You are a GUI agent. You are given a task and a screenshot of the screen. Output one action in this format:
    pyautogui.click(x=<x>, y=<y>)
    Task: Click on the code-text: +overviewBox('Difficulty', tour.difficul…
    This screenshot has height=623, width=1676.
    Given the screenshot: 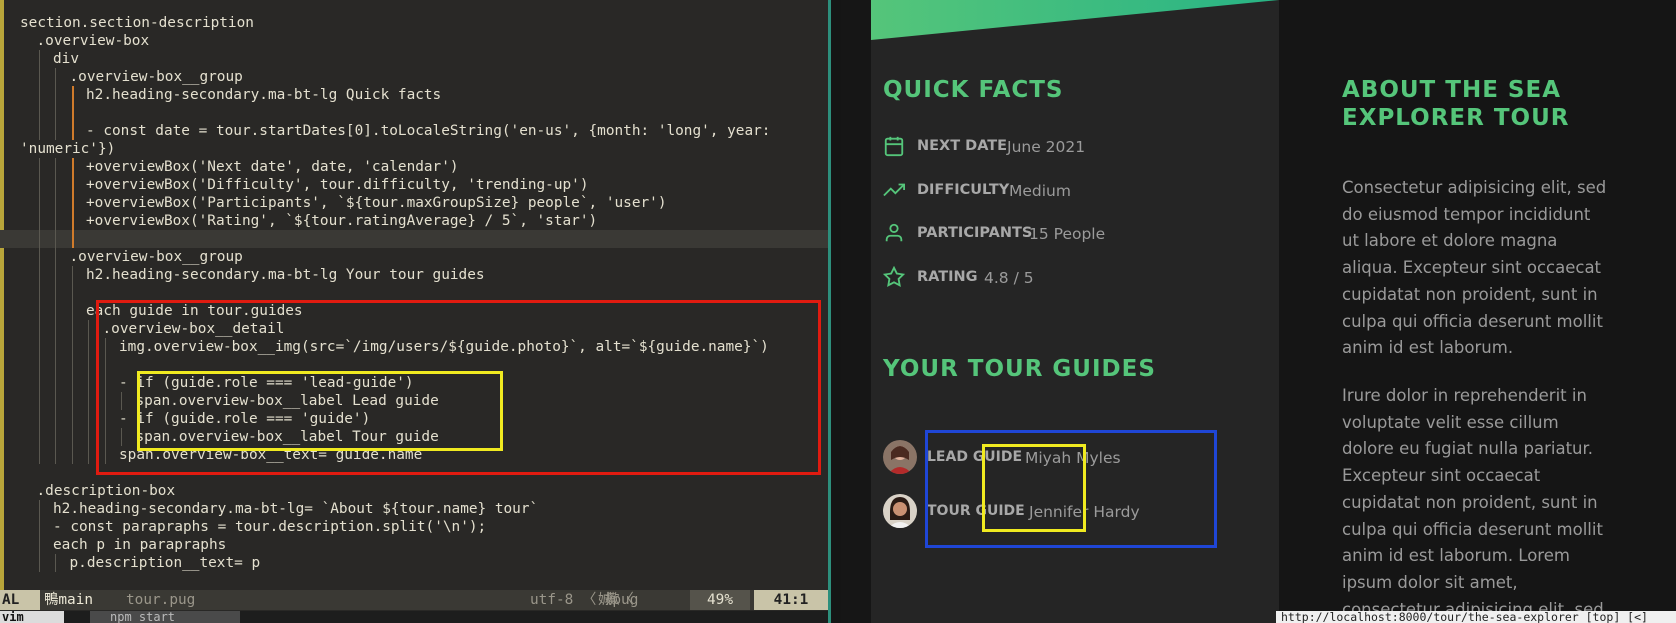 What is the action you would take?
    pyautogui.click(x=337, y=185)
    